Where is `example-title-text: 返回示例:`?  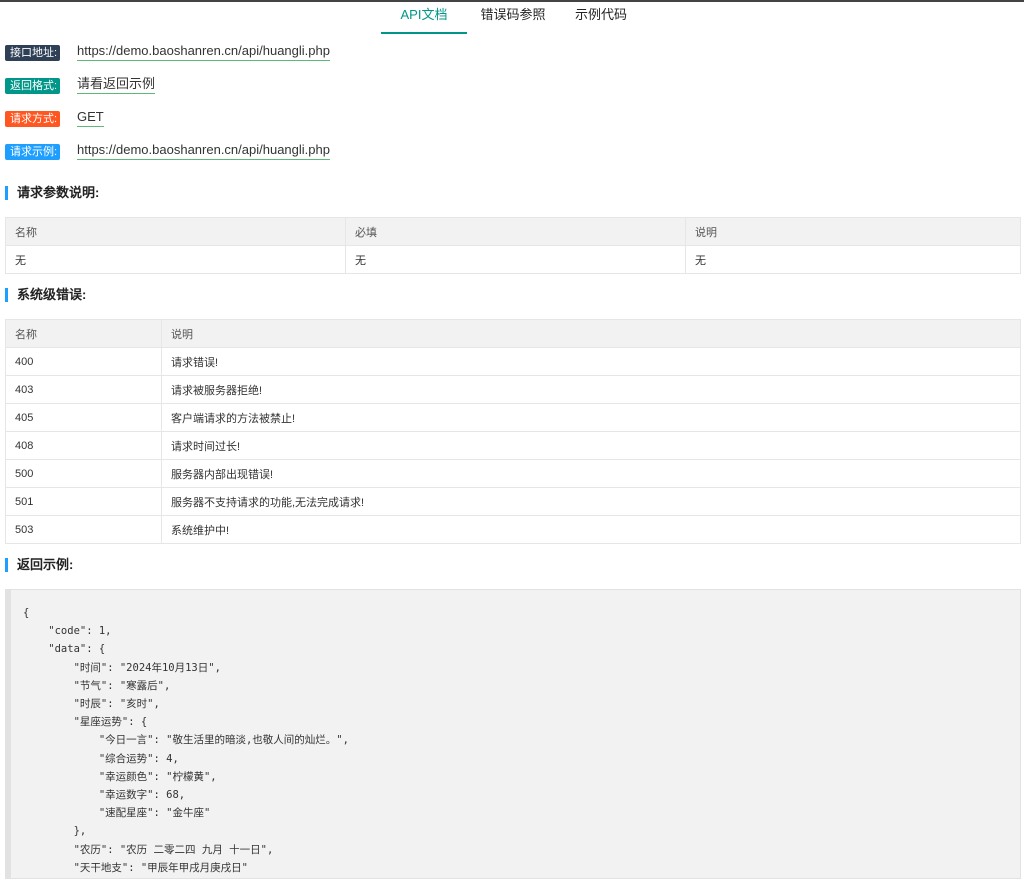
example-title-text: 返回示例: is located at coordinates (45, 564).